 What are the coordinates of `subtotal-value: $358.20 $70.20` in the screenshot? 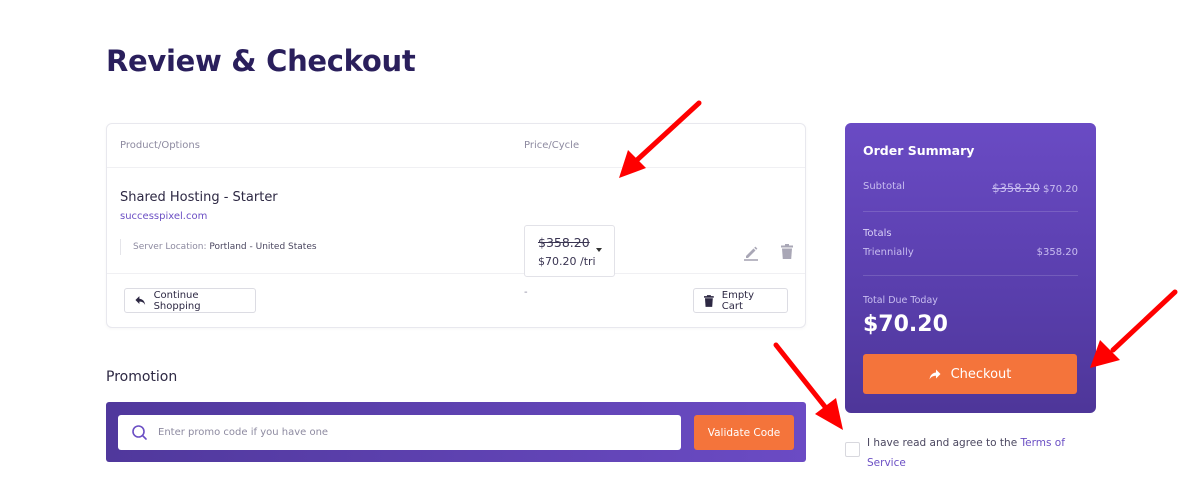 It's located at (1035, 188).